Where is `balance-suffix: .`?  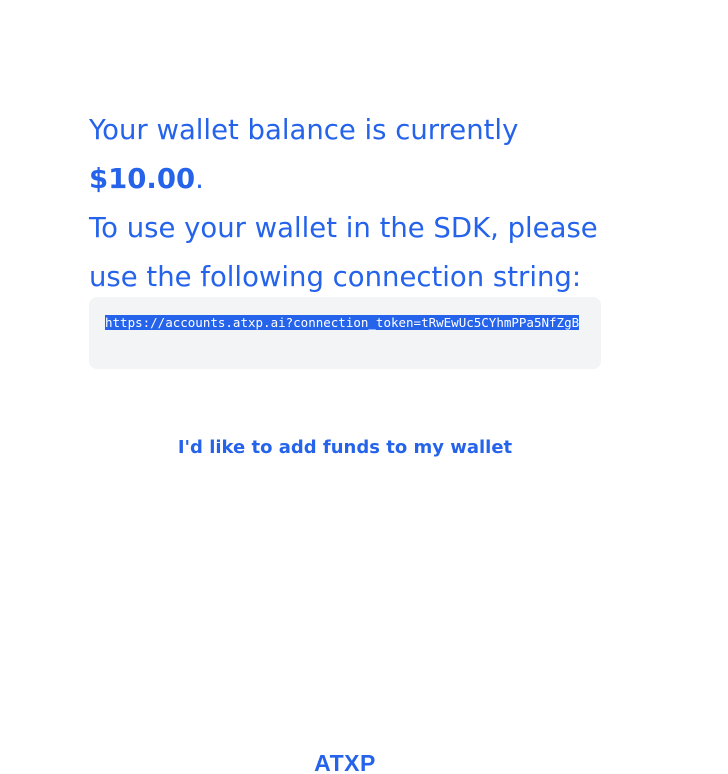 balance-suffix: . is located at coordinates (199, 179).